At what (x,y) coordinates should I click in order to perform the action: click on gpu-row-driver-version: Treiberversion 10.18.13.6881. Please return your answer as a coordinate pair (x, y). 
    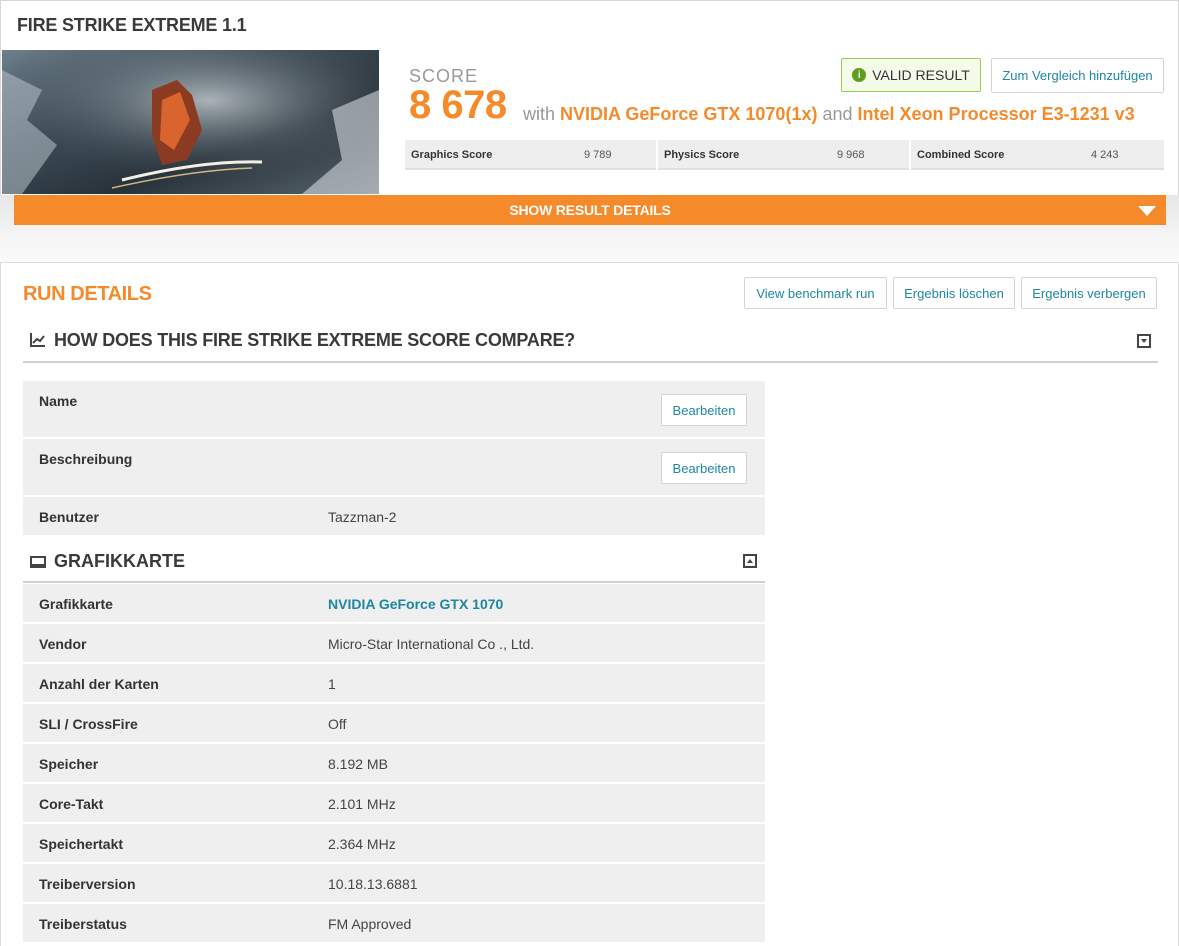
    Looking at the image, I should click on (394, 884).